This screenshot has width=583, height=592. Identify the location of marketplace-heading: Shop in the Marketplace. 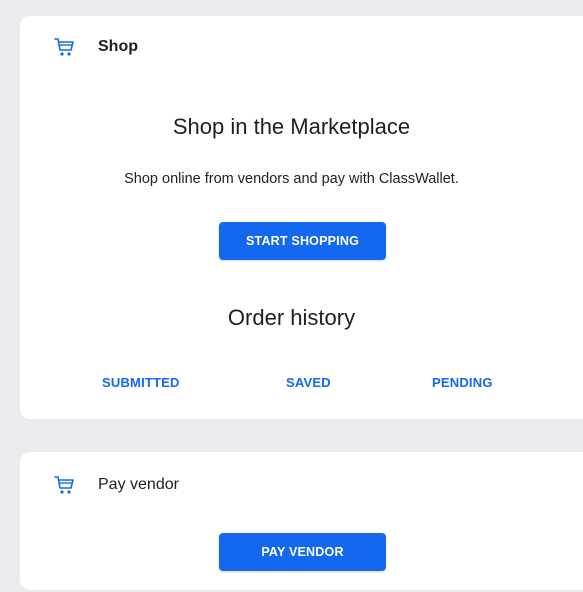
(291, 126).